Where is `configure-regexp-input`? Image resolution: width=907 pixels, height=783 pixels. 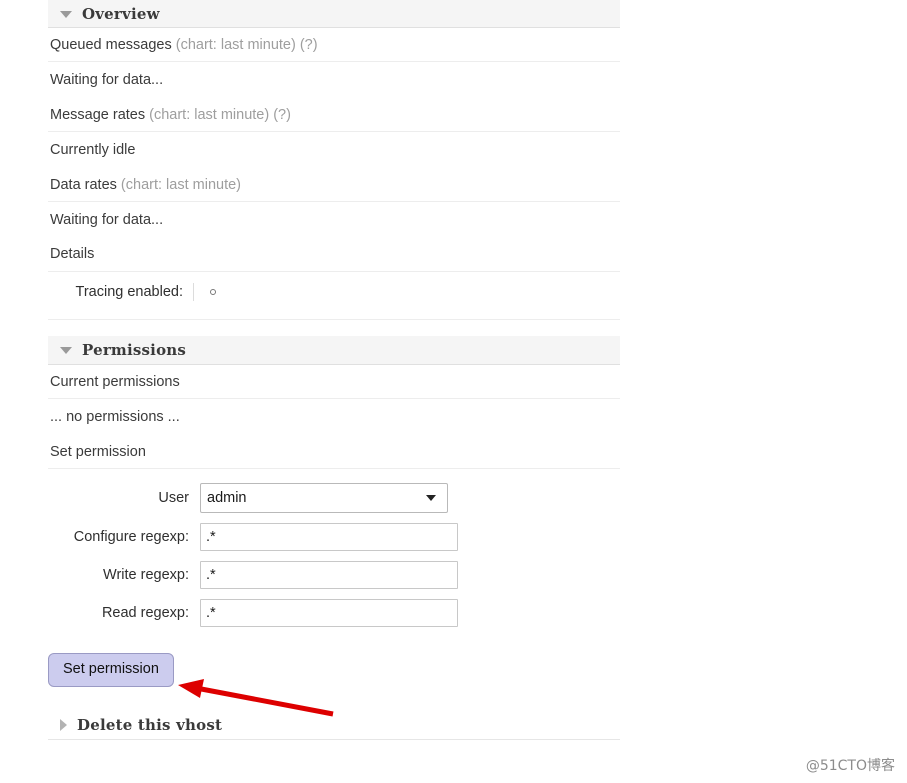 configure-regexp-input is located at coordinates (329, 537).